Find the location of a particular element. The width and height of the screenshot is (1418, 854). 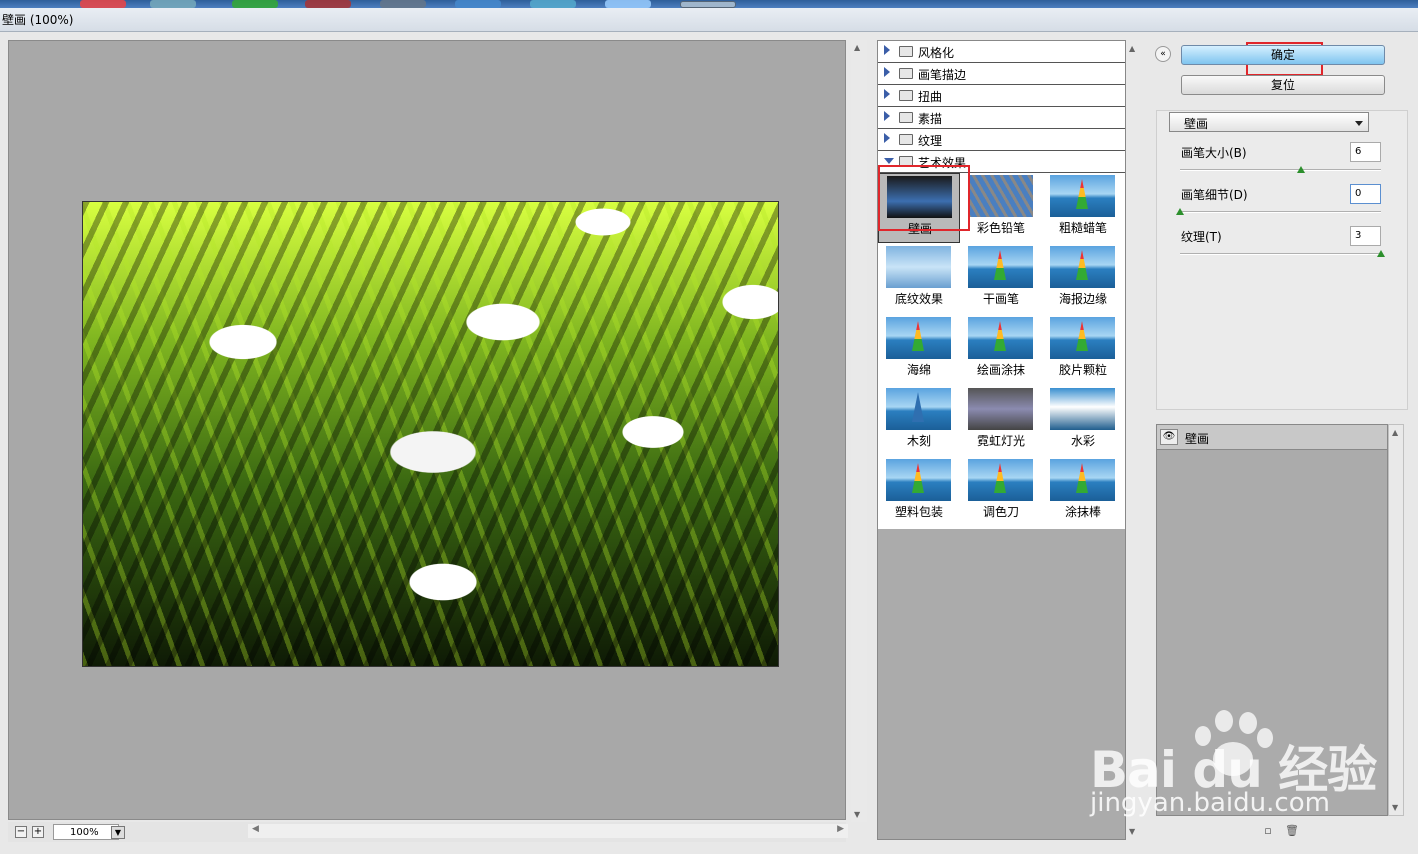

filter-thumb-watercolor: 水彩 is located at coordinates (1083, 421).